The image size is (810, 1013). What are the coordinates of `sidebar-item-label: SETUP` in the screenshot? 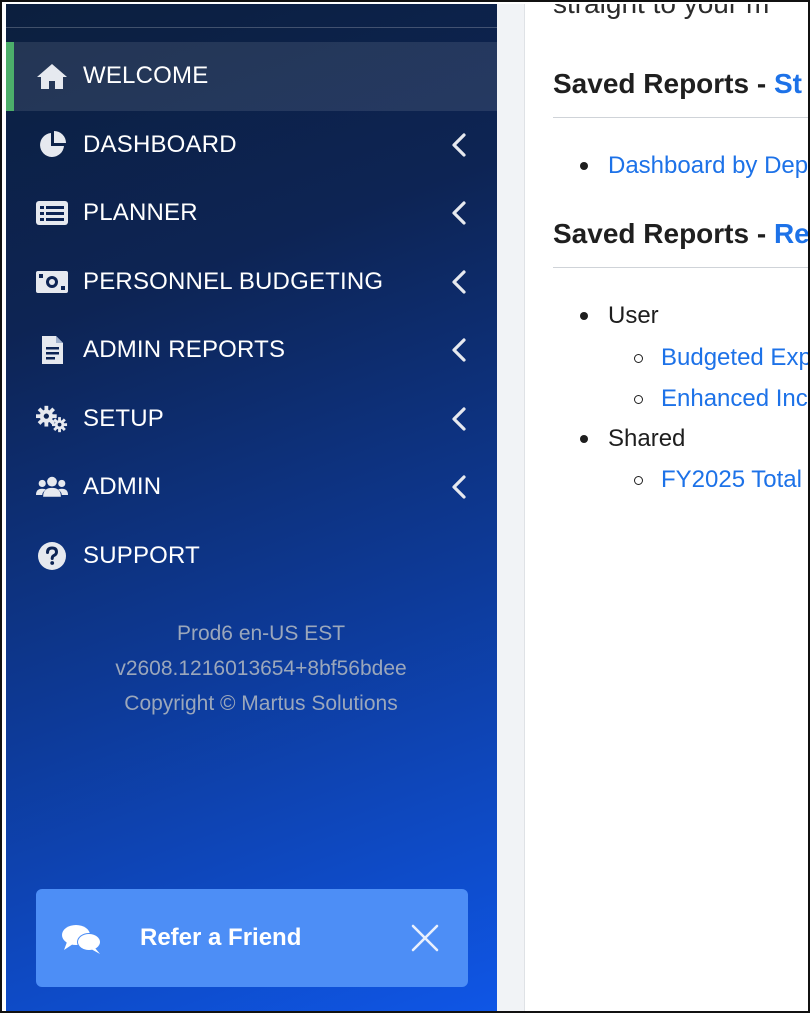 It's located at (124, 418).